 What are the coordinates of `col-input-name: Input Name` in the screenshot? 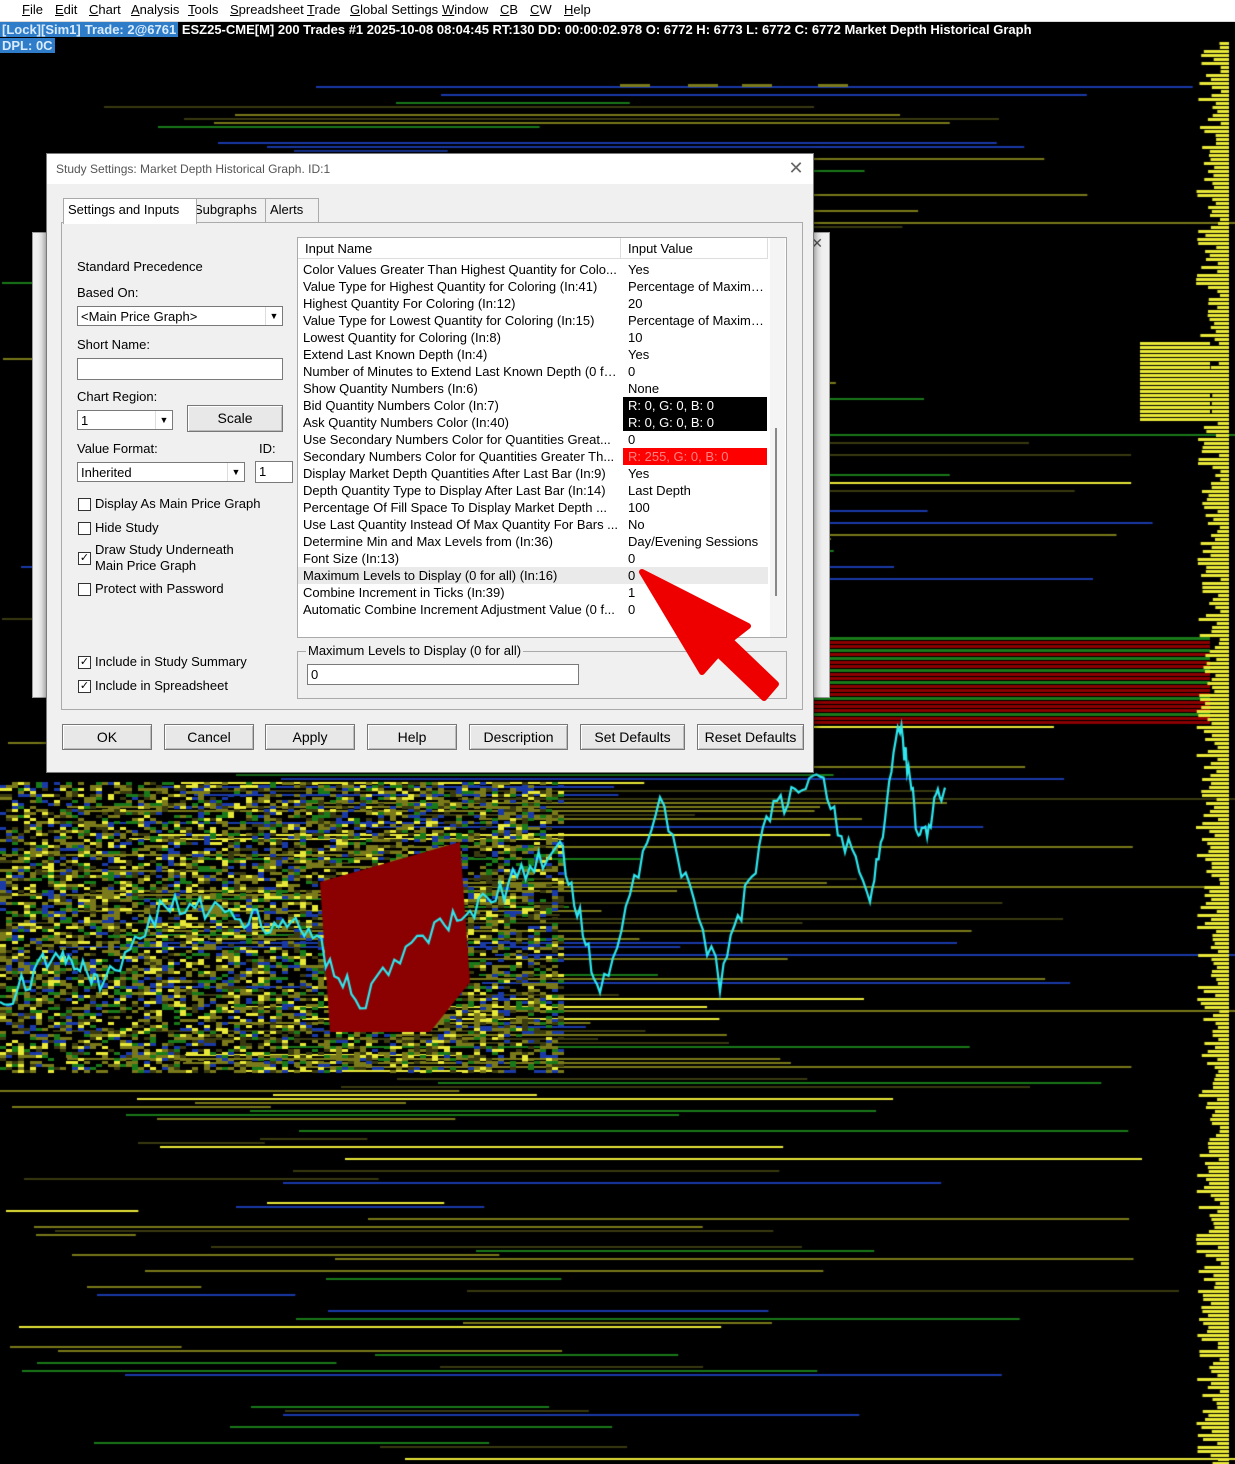 It's located at (338, 248).